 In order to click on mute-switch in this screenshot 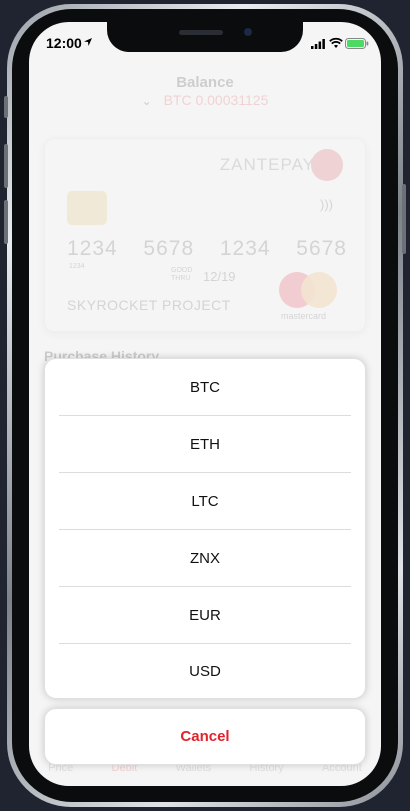, I will do `click(6, 107)`.